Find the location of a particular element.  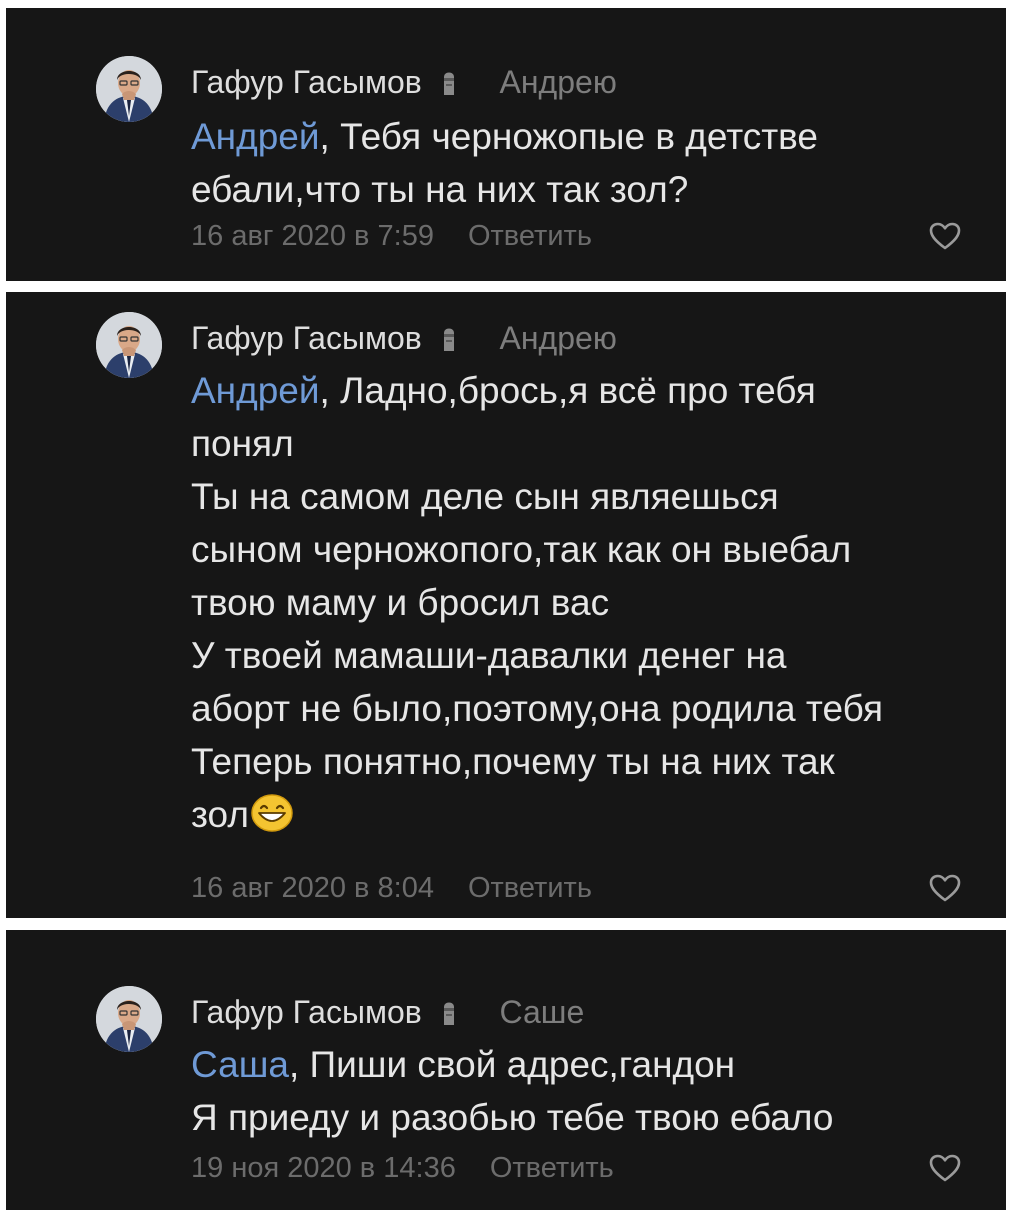

comment-line: аборт не было,поэтому,она родила тебя is located at coordinates (537, 708).